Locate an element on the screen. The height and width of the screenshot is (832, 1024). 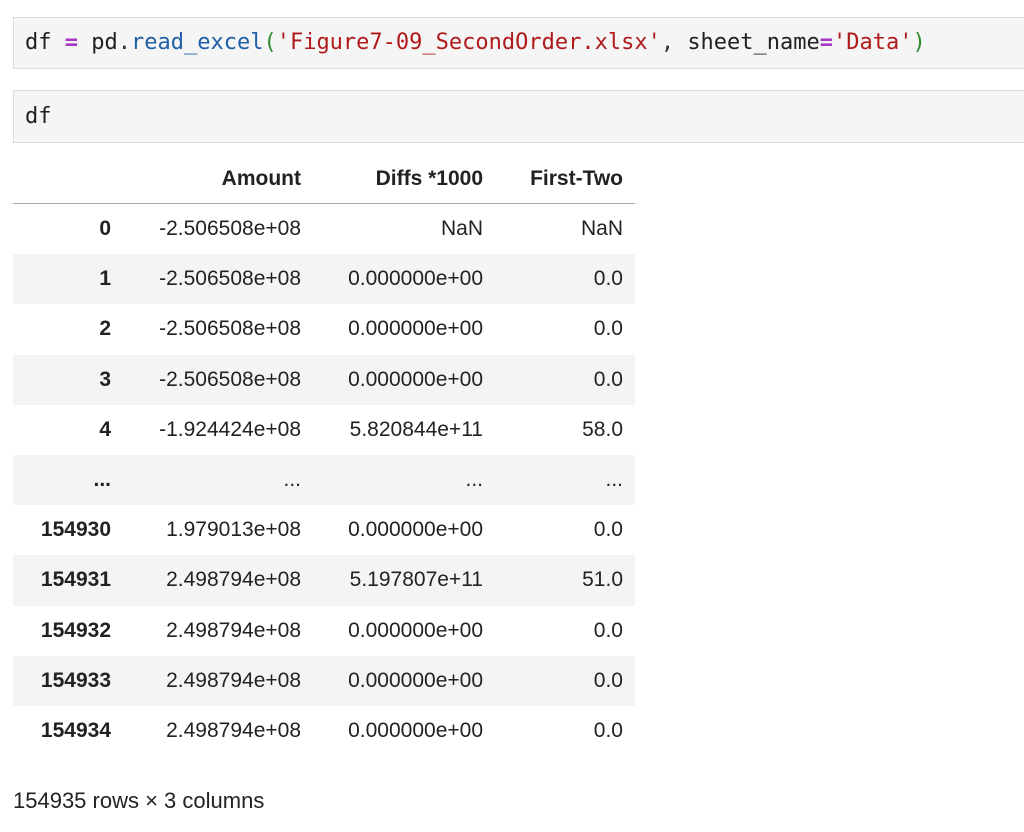
table-cell: 5.197807e+11 is located at coordinates (416, 580).